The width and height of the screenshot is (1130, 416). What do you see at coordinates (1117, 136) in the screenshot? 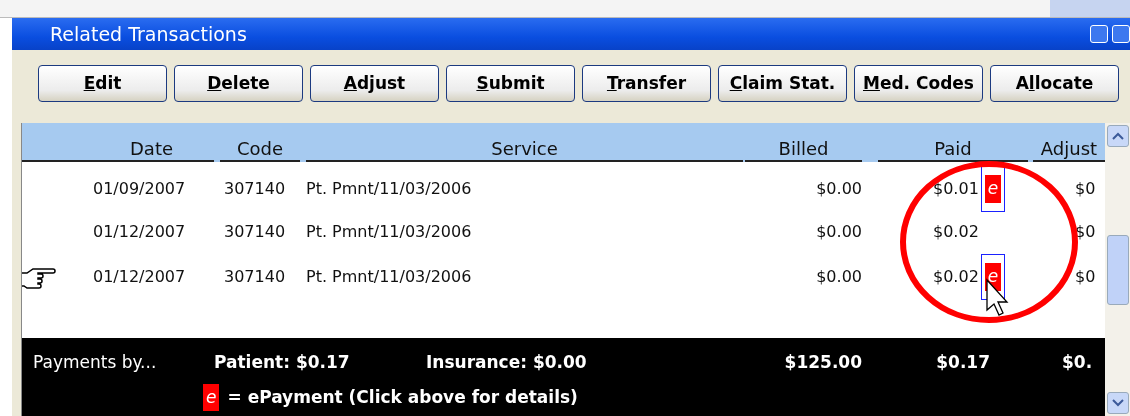
I see `scroll-up-button` at bounding box center [1117, 136].